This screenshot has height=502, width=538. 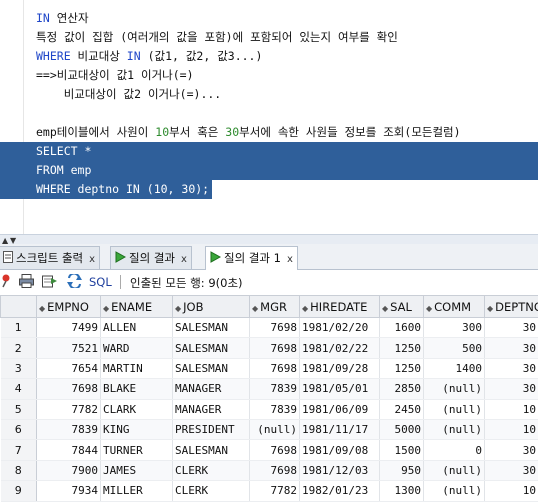 What do you see at coordinates (511, 307) in the screenshot?
I see `column-header-deptno: ◆DEPTNO` at bounding box center [511, 307].